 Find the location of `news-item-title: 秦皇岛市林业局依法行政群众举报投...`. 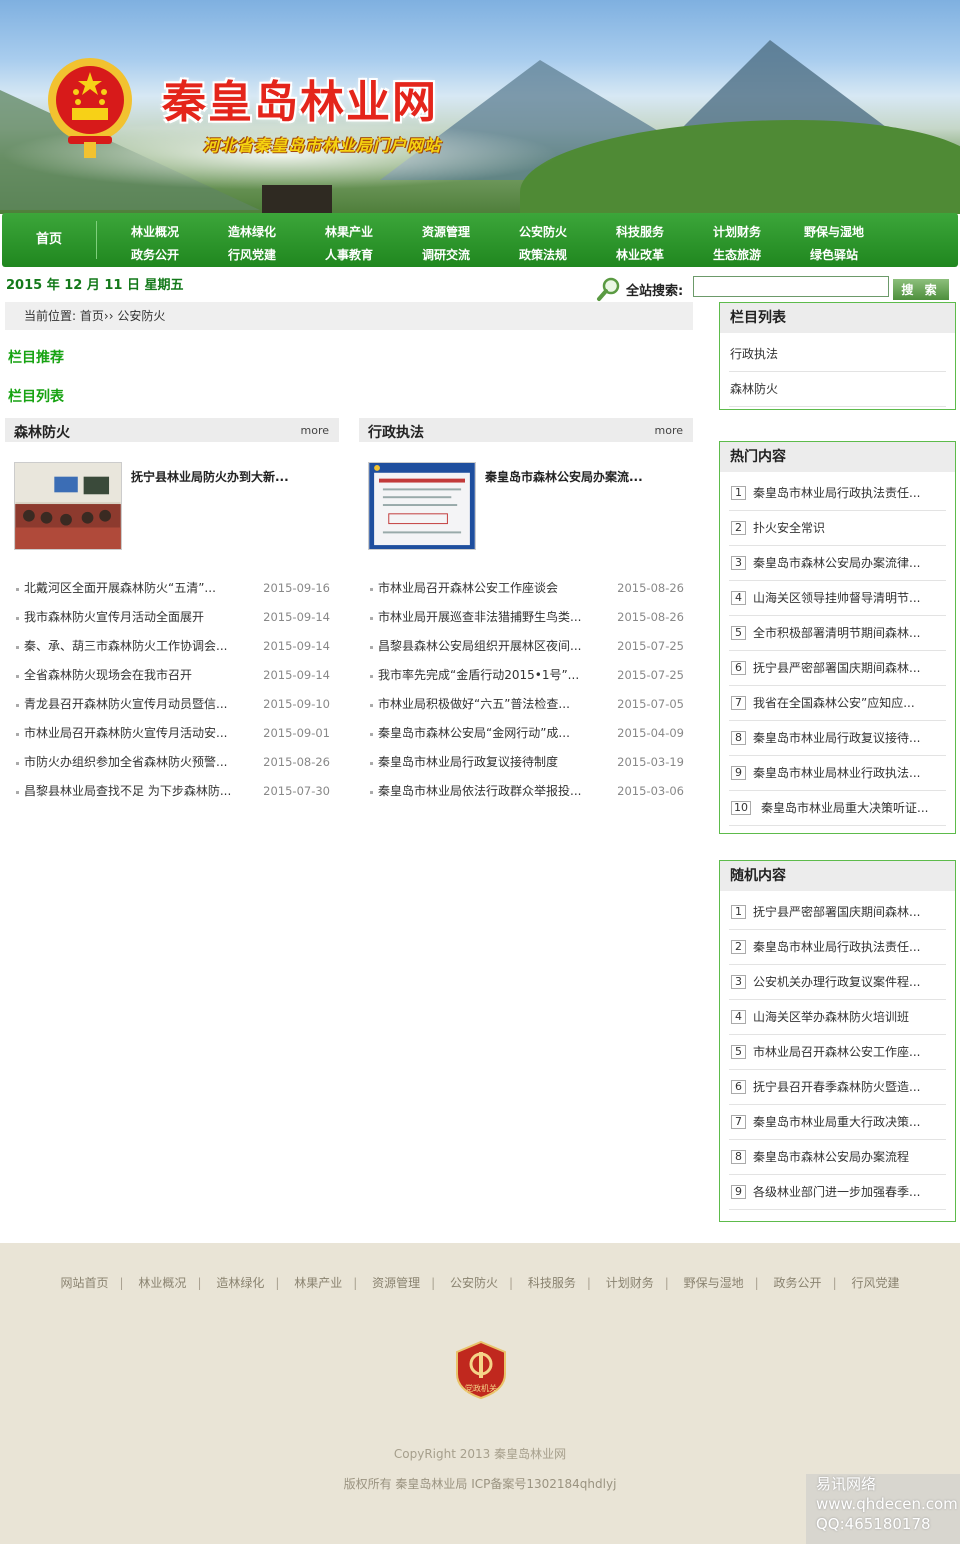

news-item-title: 秦皇岛市林业局依法行政群众举报投... is located at coordinates (479, 791).